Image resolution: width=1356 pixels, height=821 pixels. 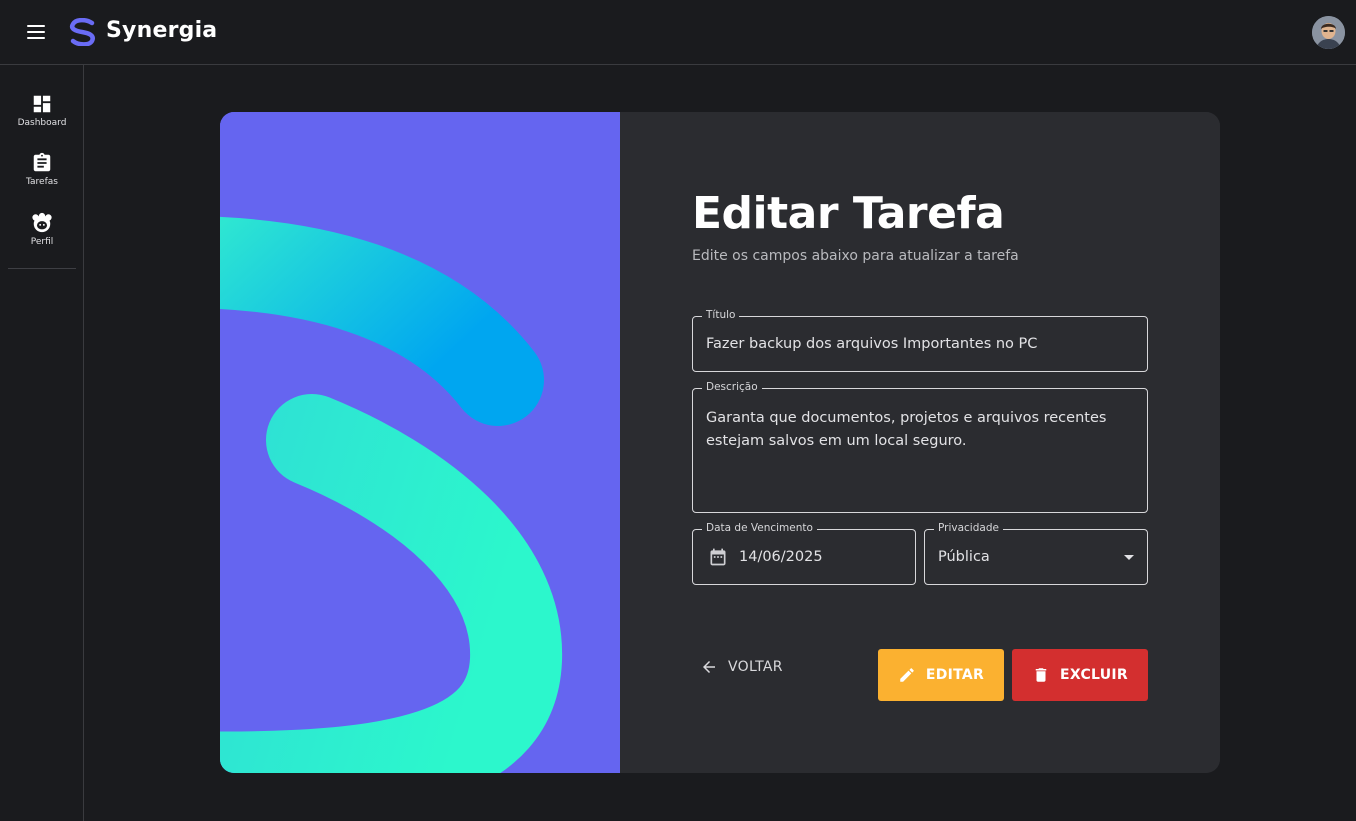 What do you see at coordinates (759, 528) in the screenshot?
I see `due-date-field-label: Data de Vencimento` at bounding box center [759, 528].